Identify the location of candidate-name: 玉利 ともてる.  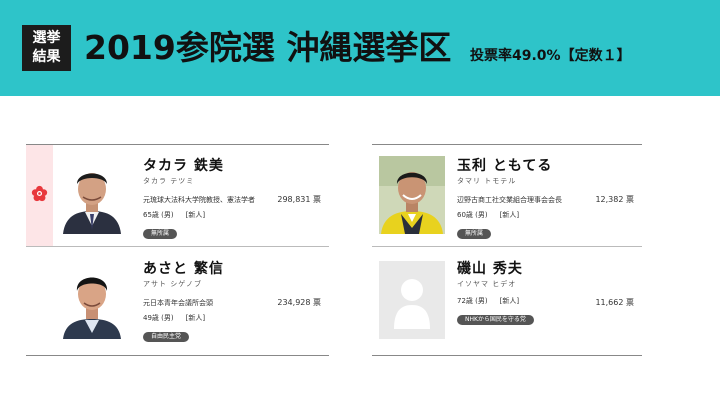
(505, 166).